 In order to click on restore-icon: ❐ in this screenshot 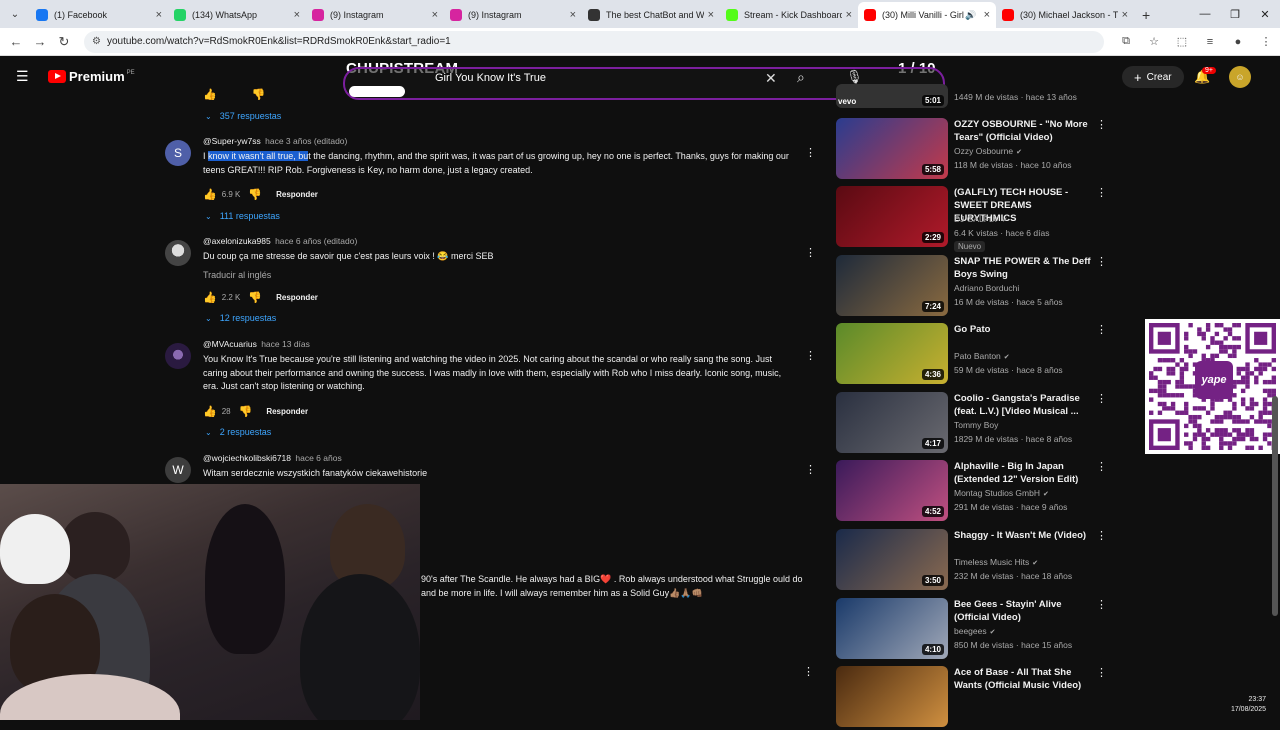, I will do `click(1235, 14)`.